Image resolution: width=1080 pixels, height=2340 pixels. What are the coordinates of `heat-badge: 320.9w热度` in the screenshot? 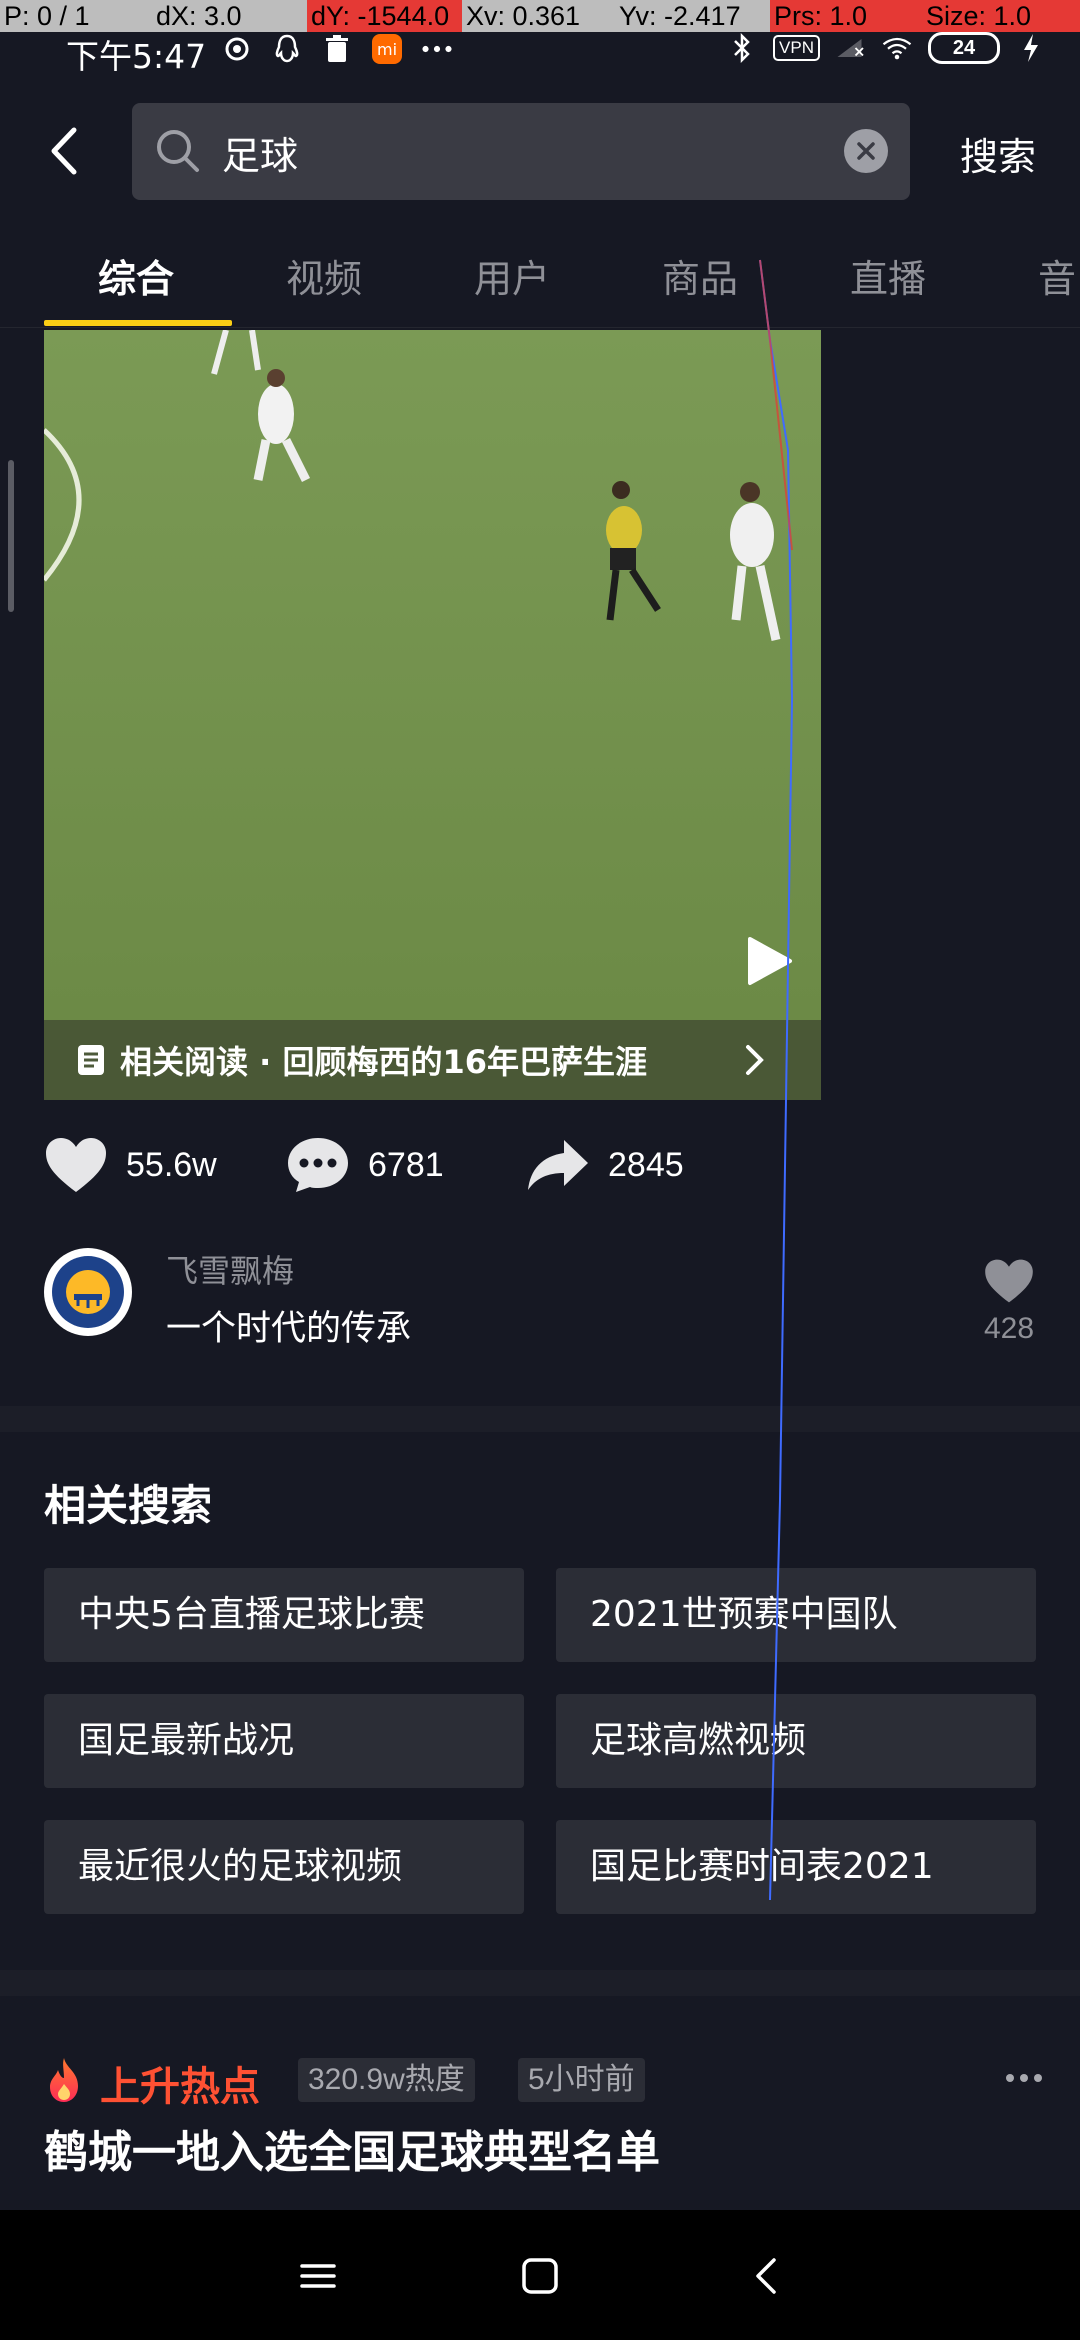 It's located at (386, 2080).